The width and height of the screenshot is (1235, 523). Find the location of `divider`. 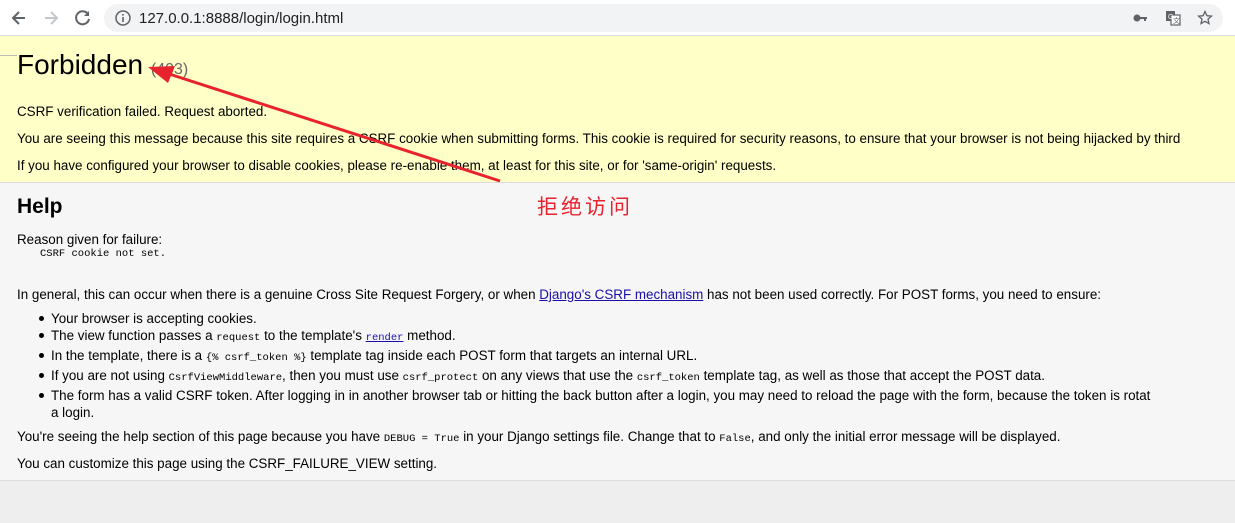

divider is located at coordinates (8, 55).